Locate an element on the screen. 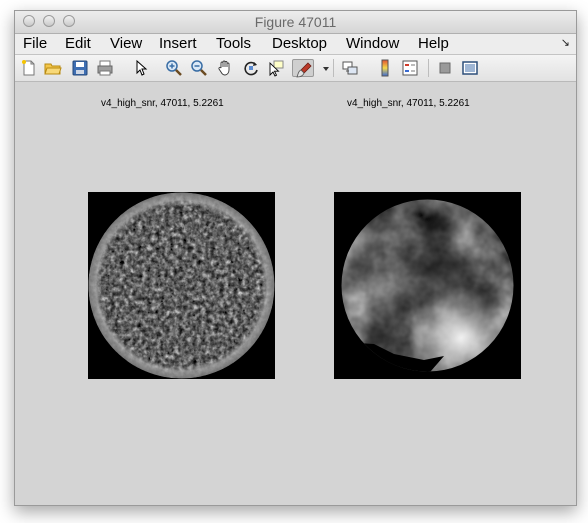 The width and height of the screenshot is (588, 523). menu-desktop: Desktop is located at coordinates (299, 43).